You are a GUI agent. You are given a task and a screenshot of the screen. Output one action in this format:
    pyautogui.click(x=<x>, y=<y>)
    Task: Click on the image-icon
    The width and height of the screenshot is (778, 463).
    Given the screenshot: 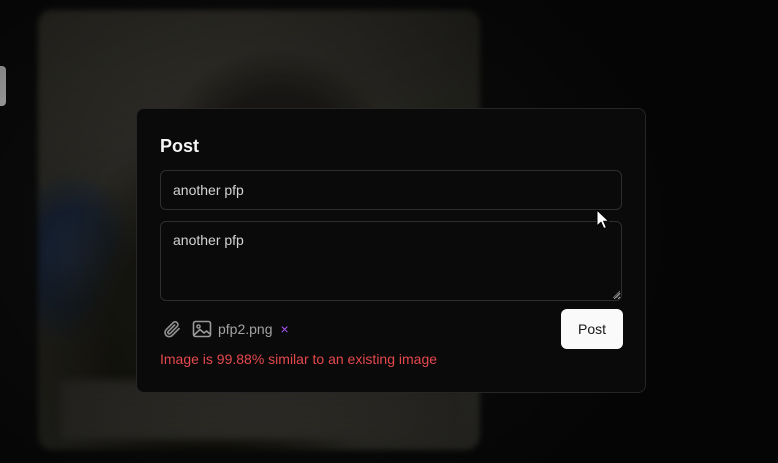 What is the action you would take?
    pyautogui.click(x=202, y=329)
    